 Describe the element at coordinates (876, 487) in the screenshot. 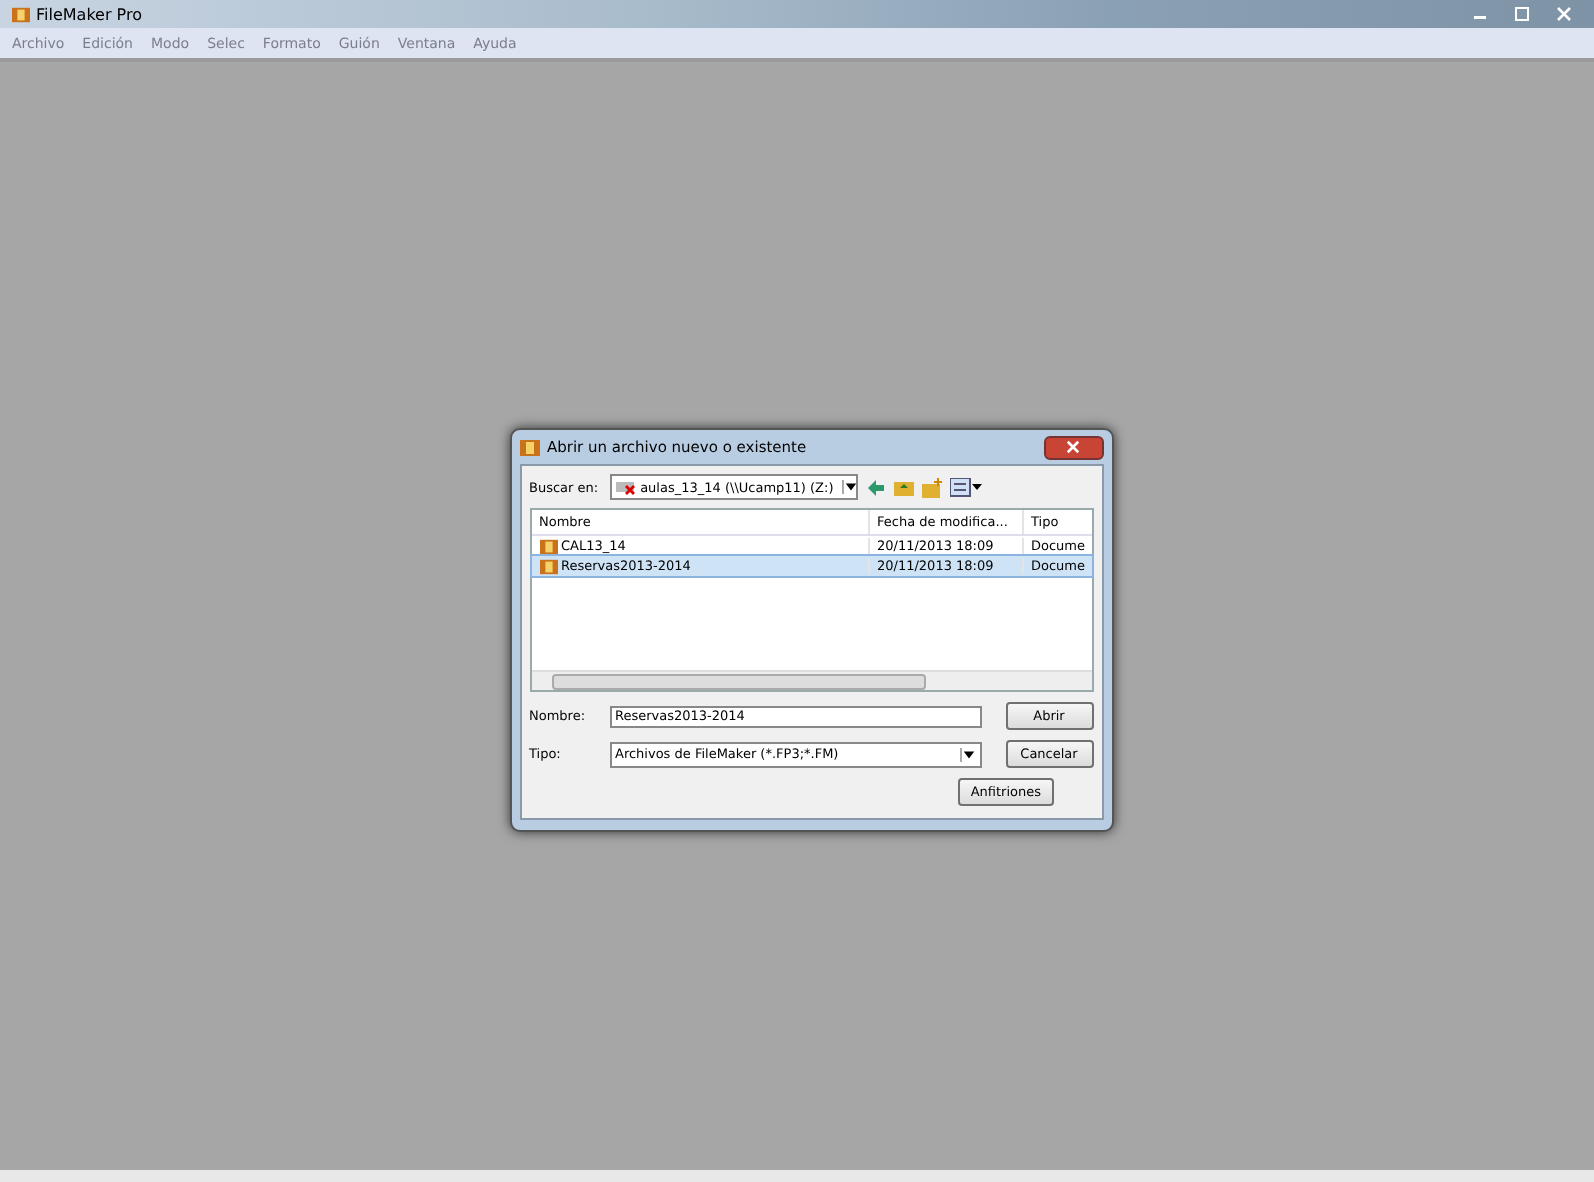

I see `back-arrow-icon` at that location.